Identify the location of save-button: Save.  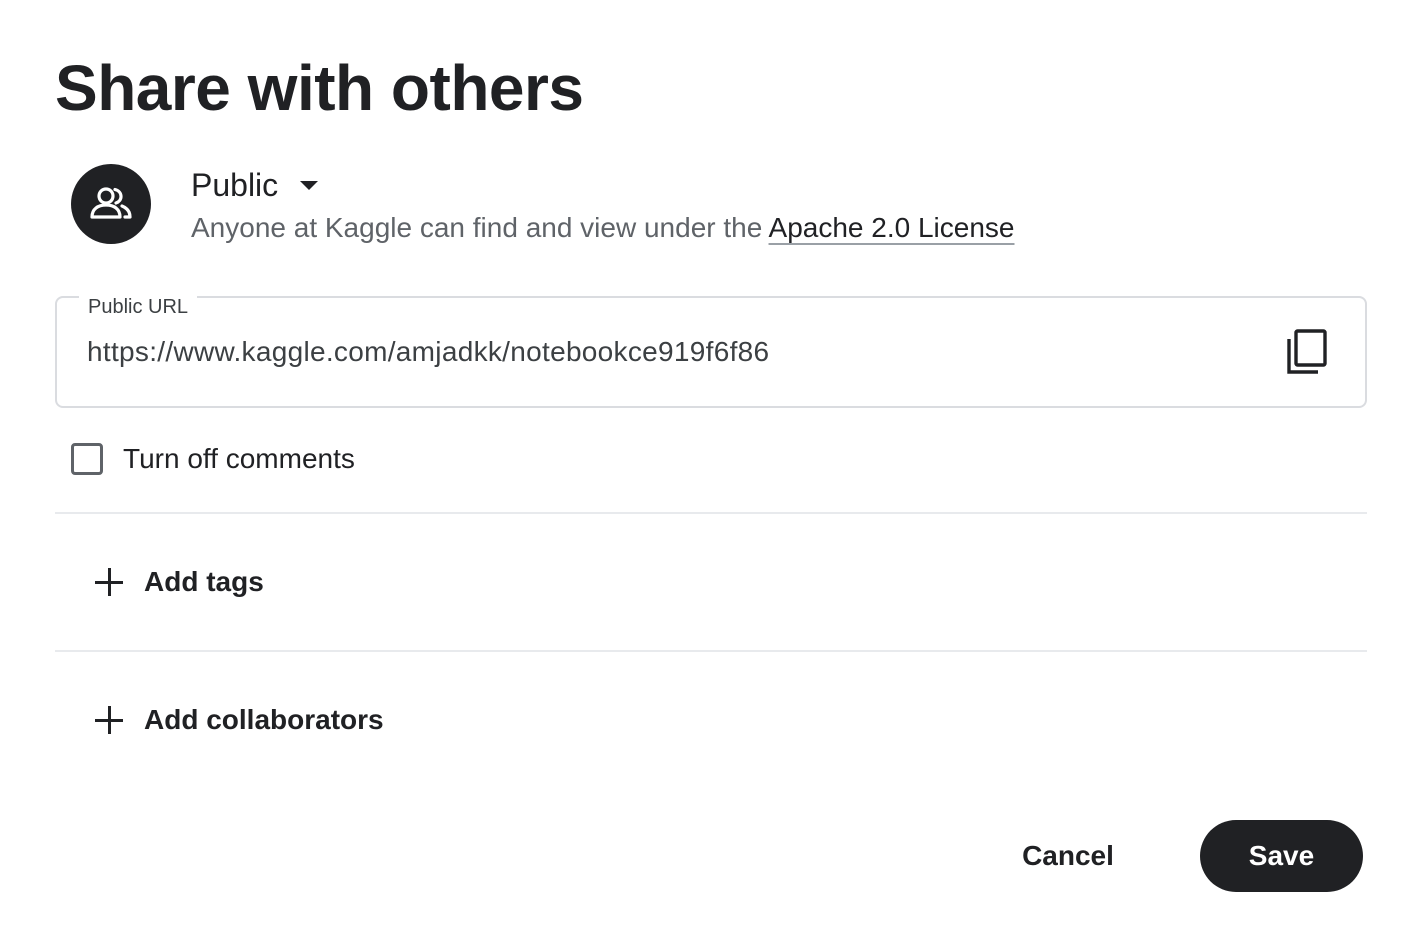
(1281, 856).